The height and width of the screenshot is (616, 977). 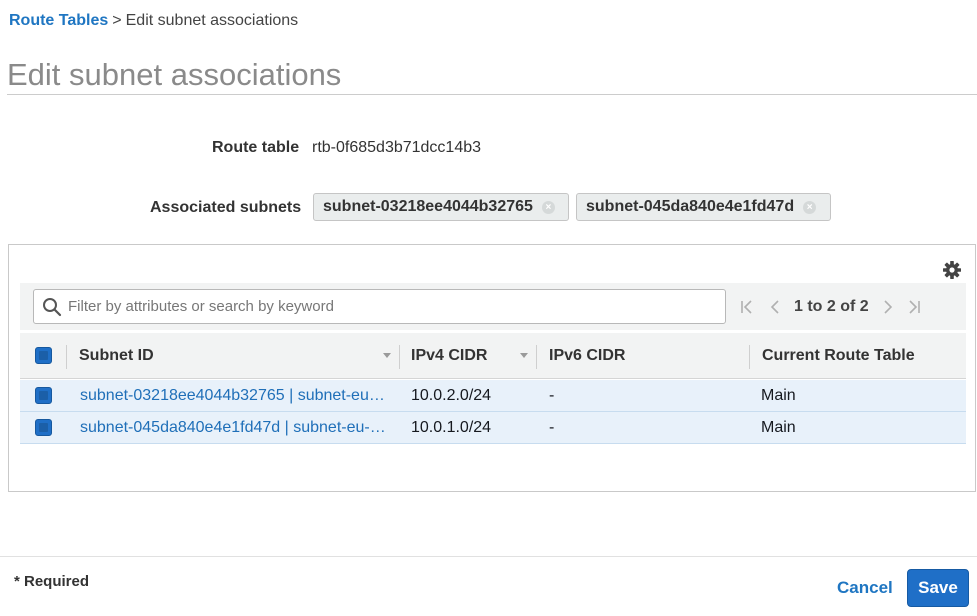 What do you see at coordinates (451, 395) in the screenshot?
I see `ipv4-cidr-cell: 10.0.2.0/24` at bounding box center [451, 395].